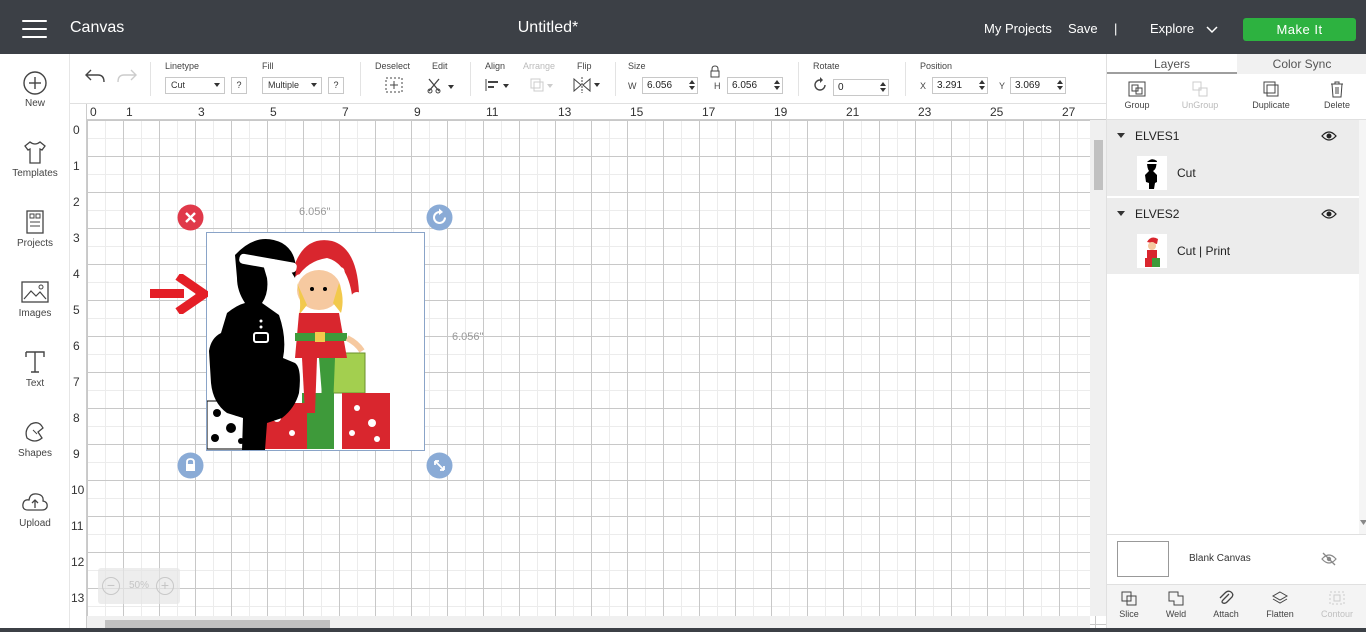 This screenshot has width=1366, height=632. Describe the element at coordinates (1329, 559) in the screenshot. I see `eye-hidden-icon` at that location.